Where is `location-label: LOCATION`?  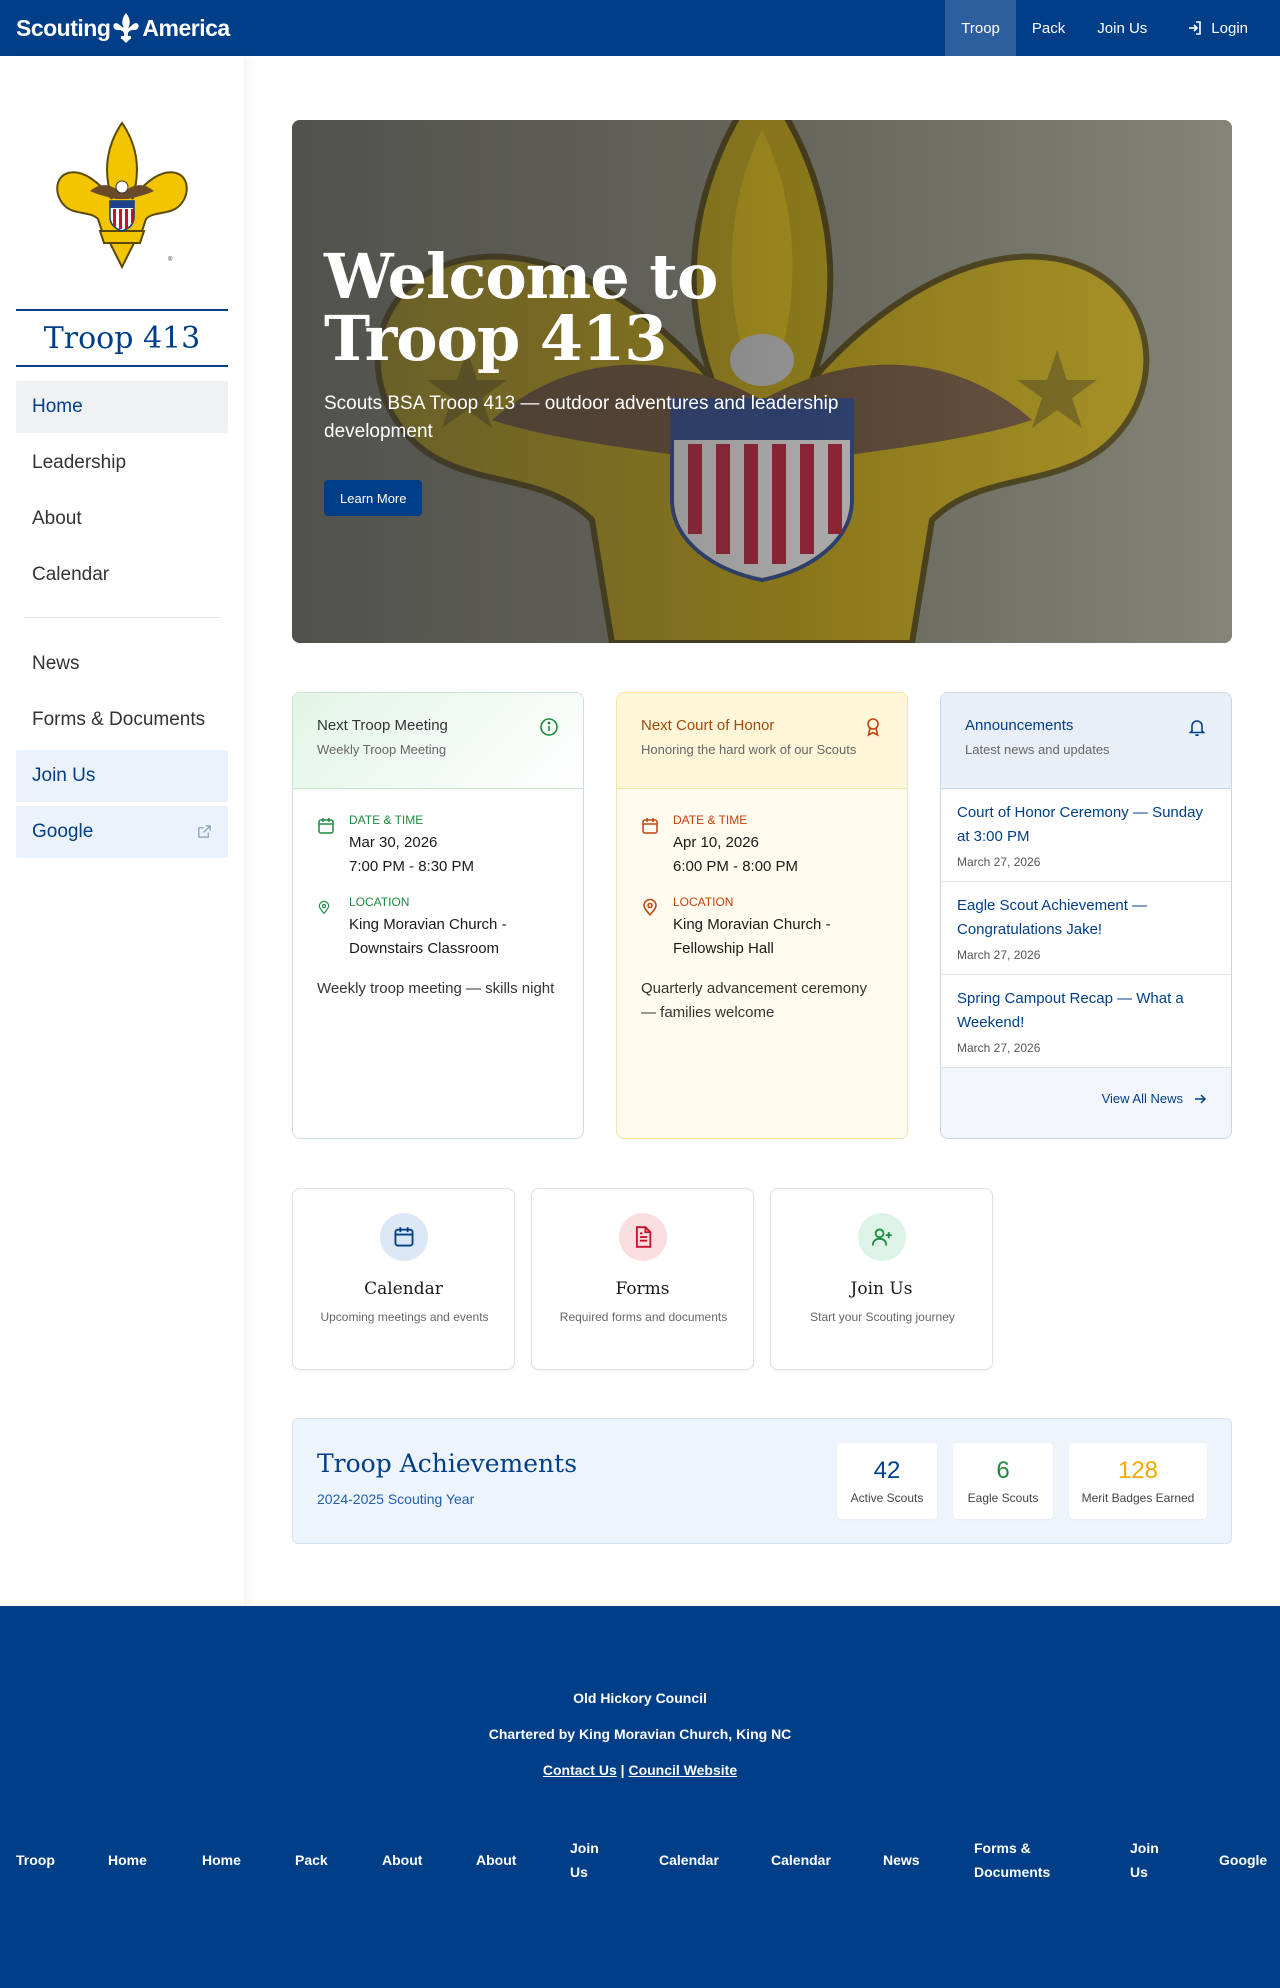 location-label: LOCATION is located at coordinates (379, 902).